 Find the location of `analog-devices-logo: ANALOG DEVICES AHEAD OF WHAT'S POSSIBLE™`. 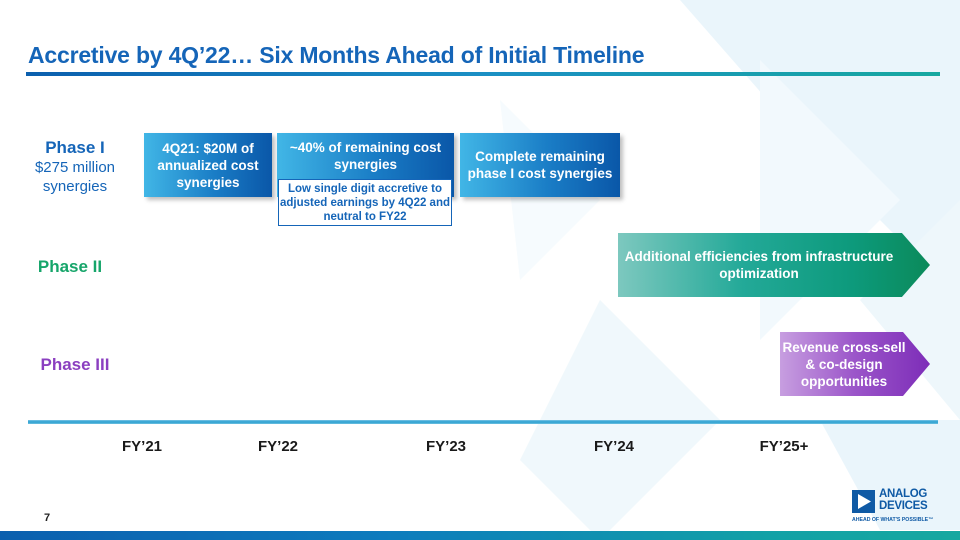

analog-devices-logo: ANALOG DEVICES AHEAD OF WHAT'S POSSIBLE™ is located at coordinates (896, 507).